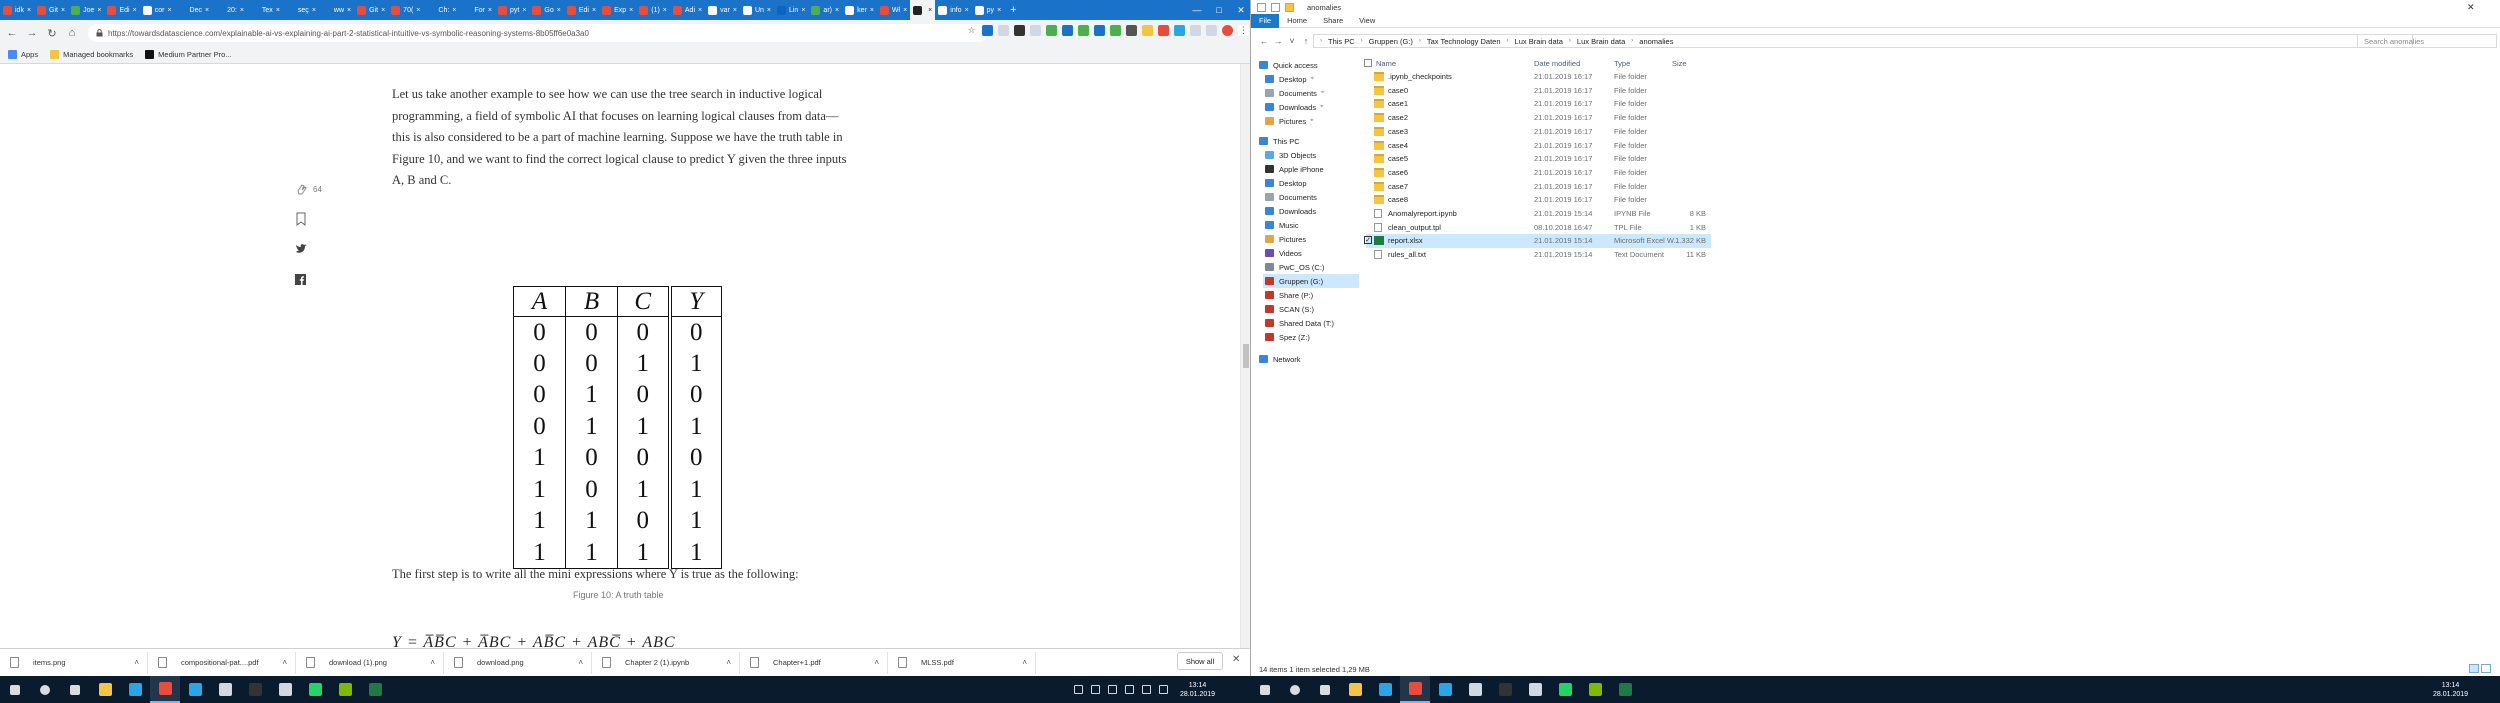 This screenshot has width=2500, height=703. I want to click on terminal-icon, so click(1505, 689).